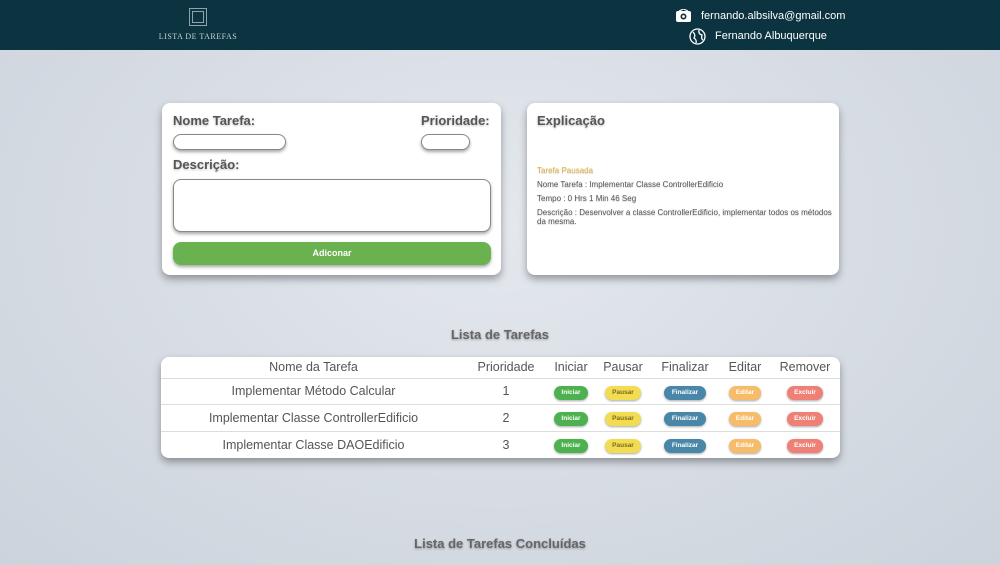  Describe the element at coordinates (506, 391) in the screenshot. I see `task-priority-cell: 1` at that location.